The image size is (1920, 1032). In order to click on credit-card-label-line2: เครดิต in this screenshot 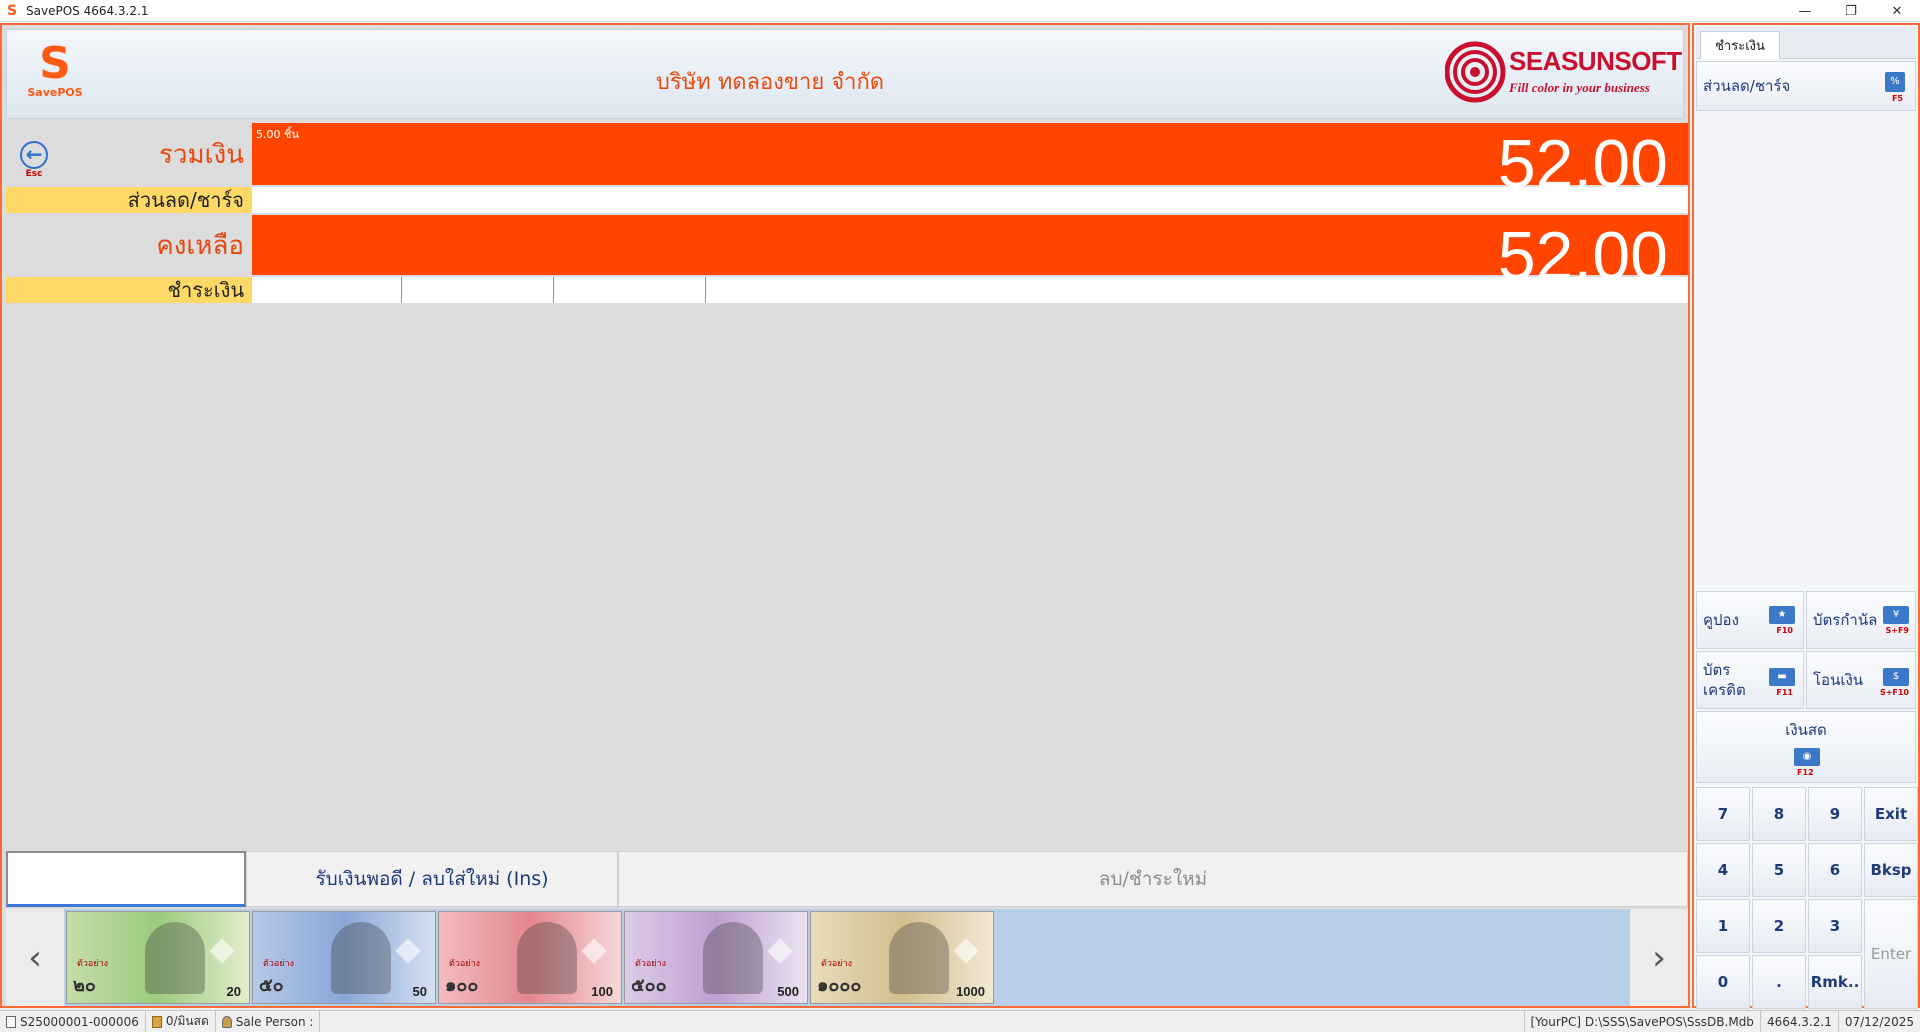, I will do `click(1724, 690)`.